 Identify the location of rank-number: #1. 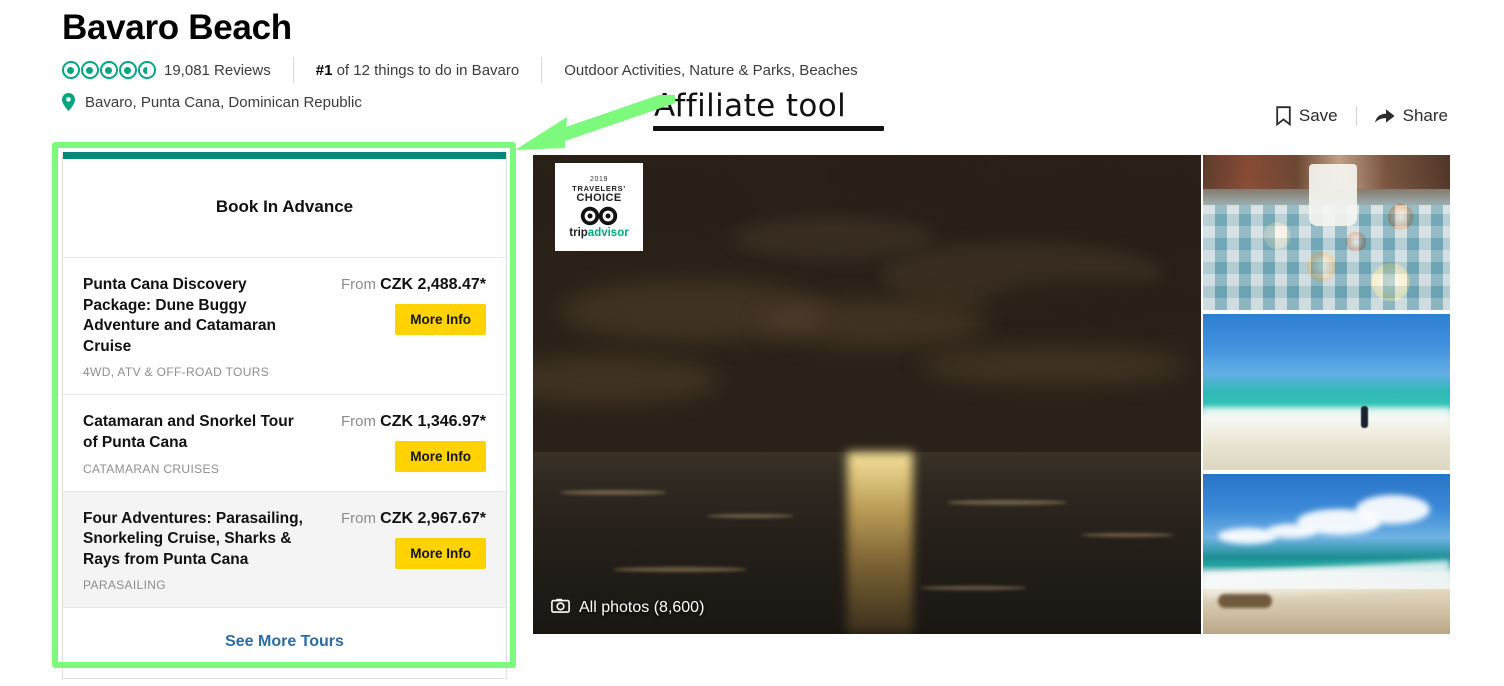
(324, 70).